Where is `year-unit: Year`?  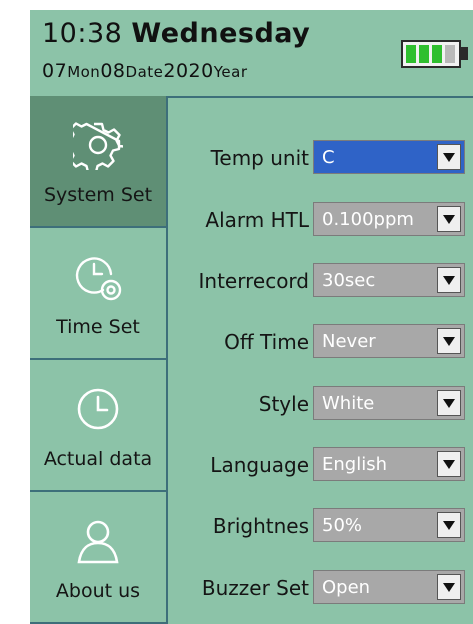
year-unit: Year is located at coordinates (230, 72).